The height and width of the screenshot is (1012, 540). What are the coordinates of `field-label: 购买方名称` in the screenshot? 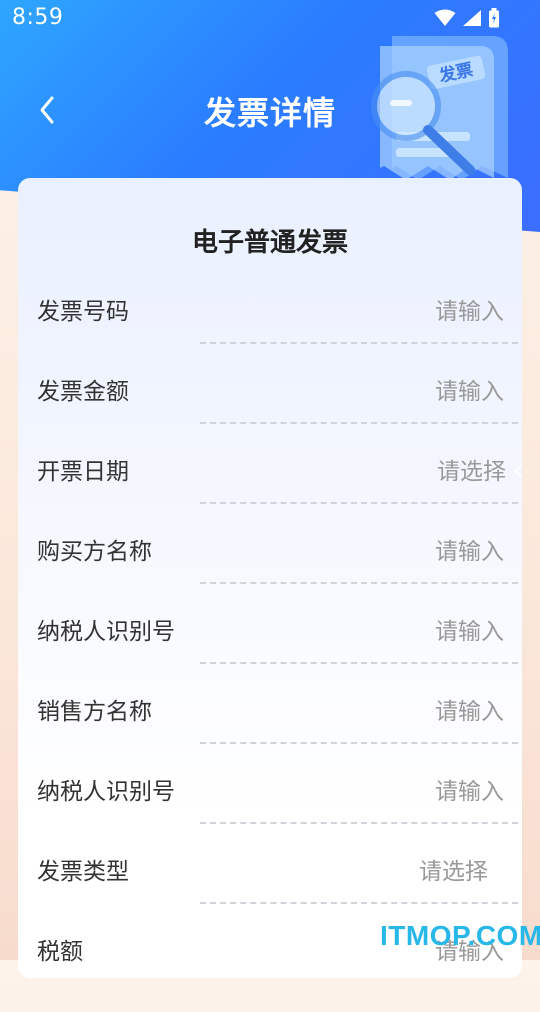 It's located at (94, 552).